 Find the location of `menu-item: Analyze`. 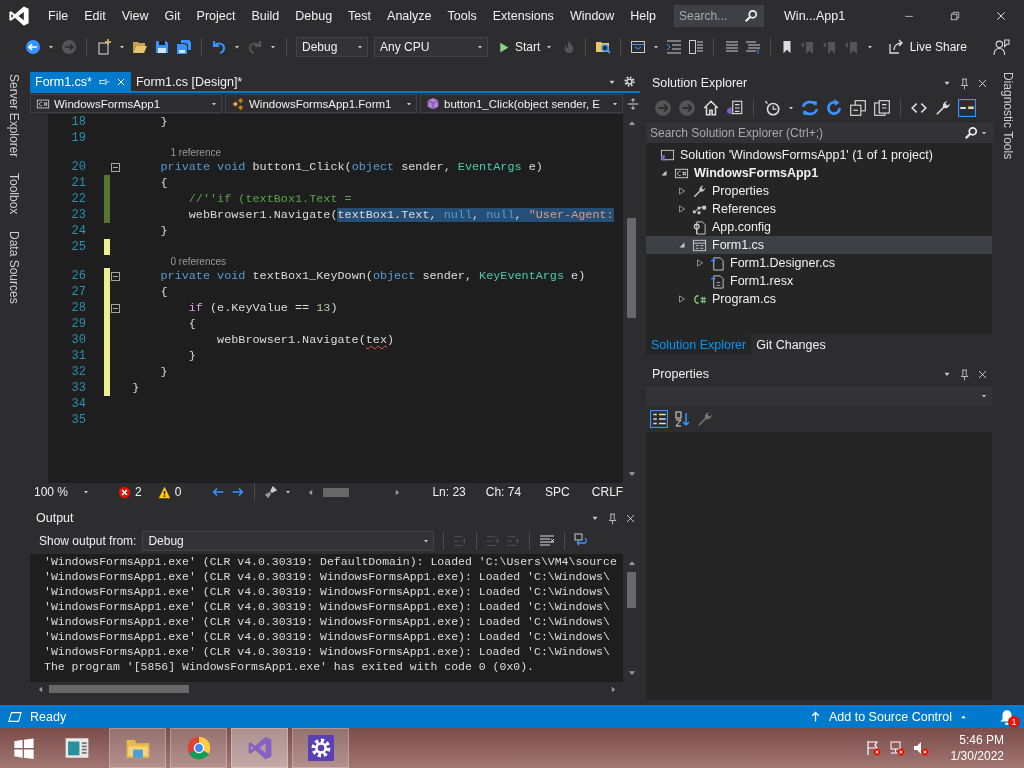

menu-item: Analyze is located at coordinates (409, 16).